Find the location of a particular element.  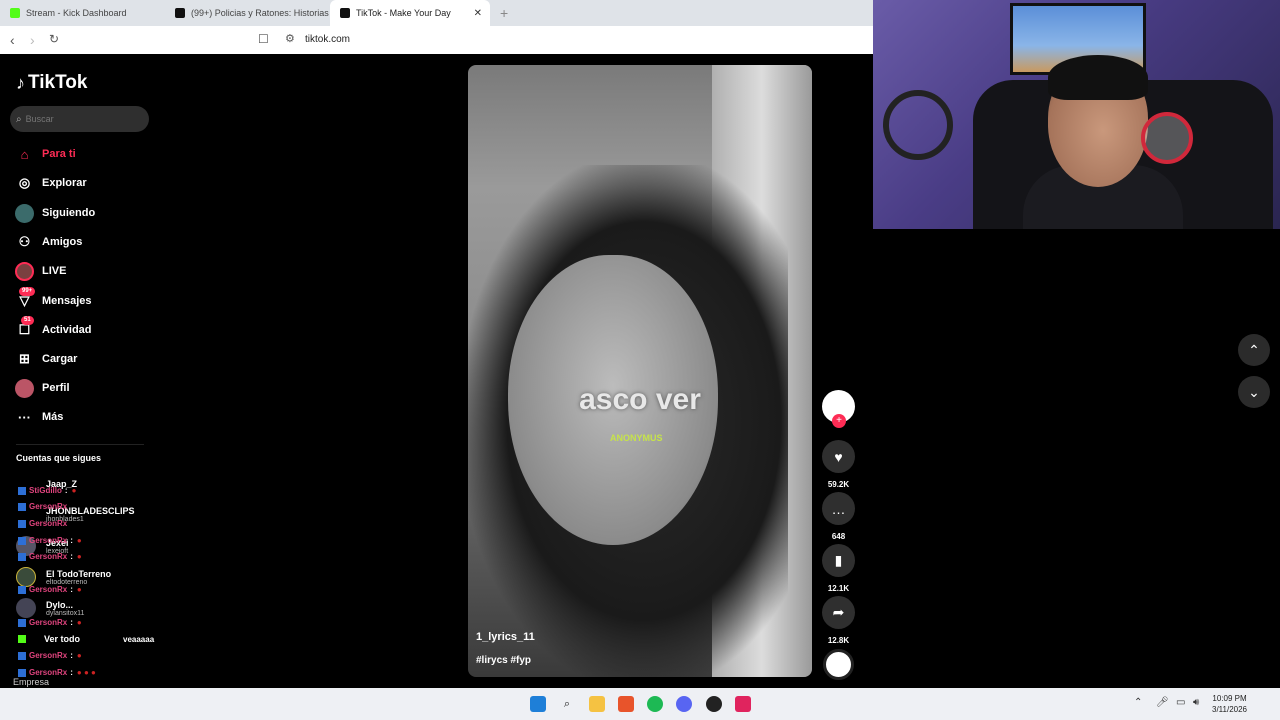

tiktok-app-icon is located at coordinates (743, 704).